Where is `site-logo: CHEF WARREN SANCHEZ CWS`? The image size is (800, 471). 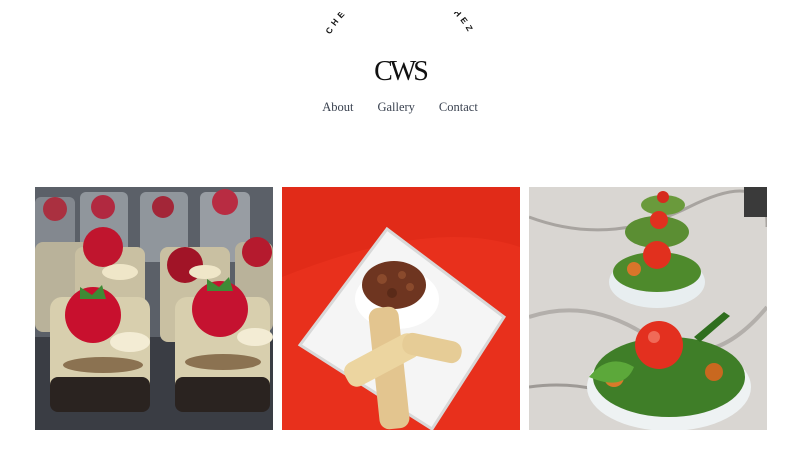 site-logo: CHEF WARREN SANCHEZ CWS is located at coordinates (400, 51).